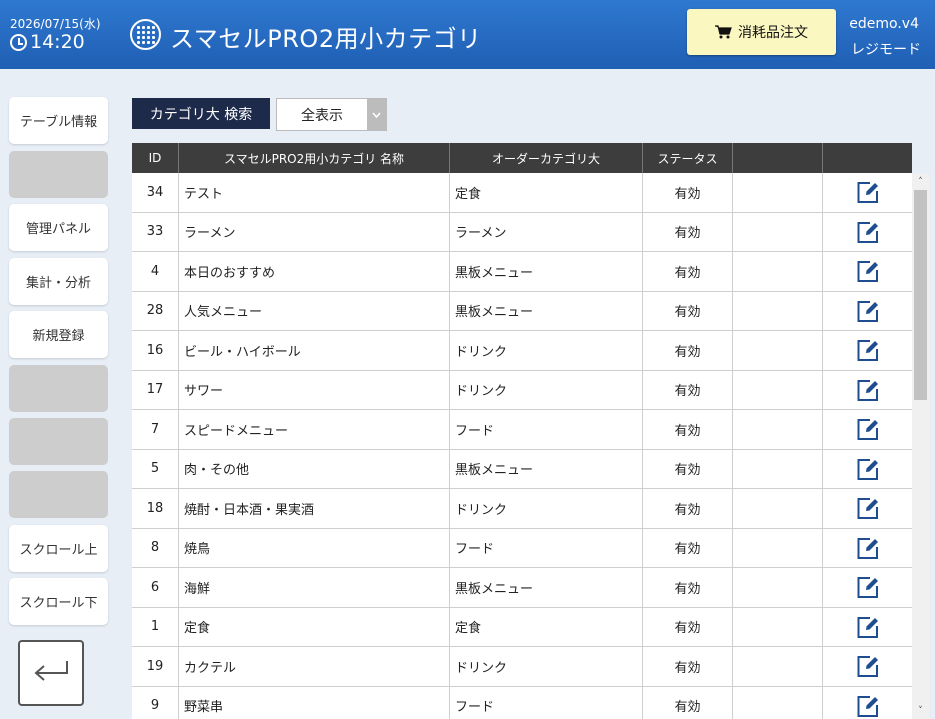  I want to click on table-row: 7 スピードメニュー フード 有効, so click(522, 430).